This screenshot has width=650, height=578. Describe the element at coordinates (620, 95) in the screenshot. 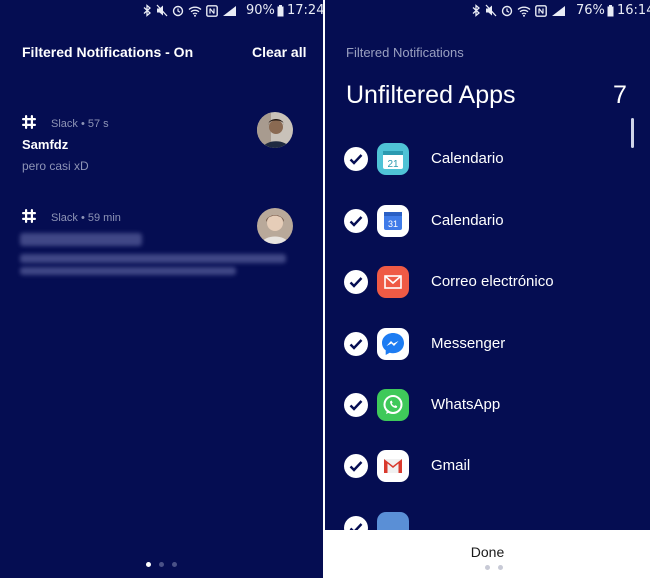

I see `app-count: 7` at that location.